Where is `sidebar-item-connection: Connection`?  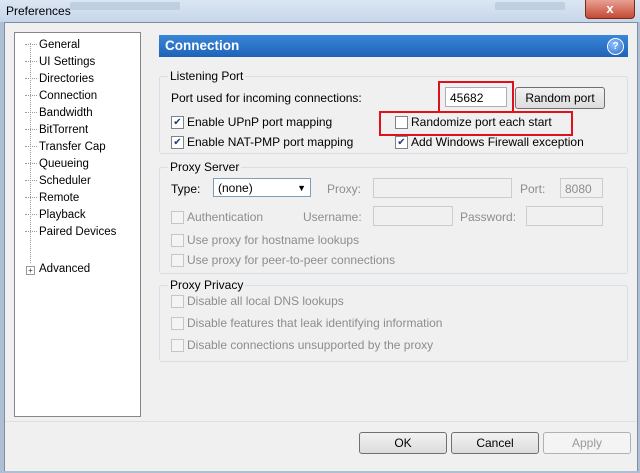 sidebar-item-connection: Connection is located at coordinates (61, 96).